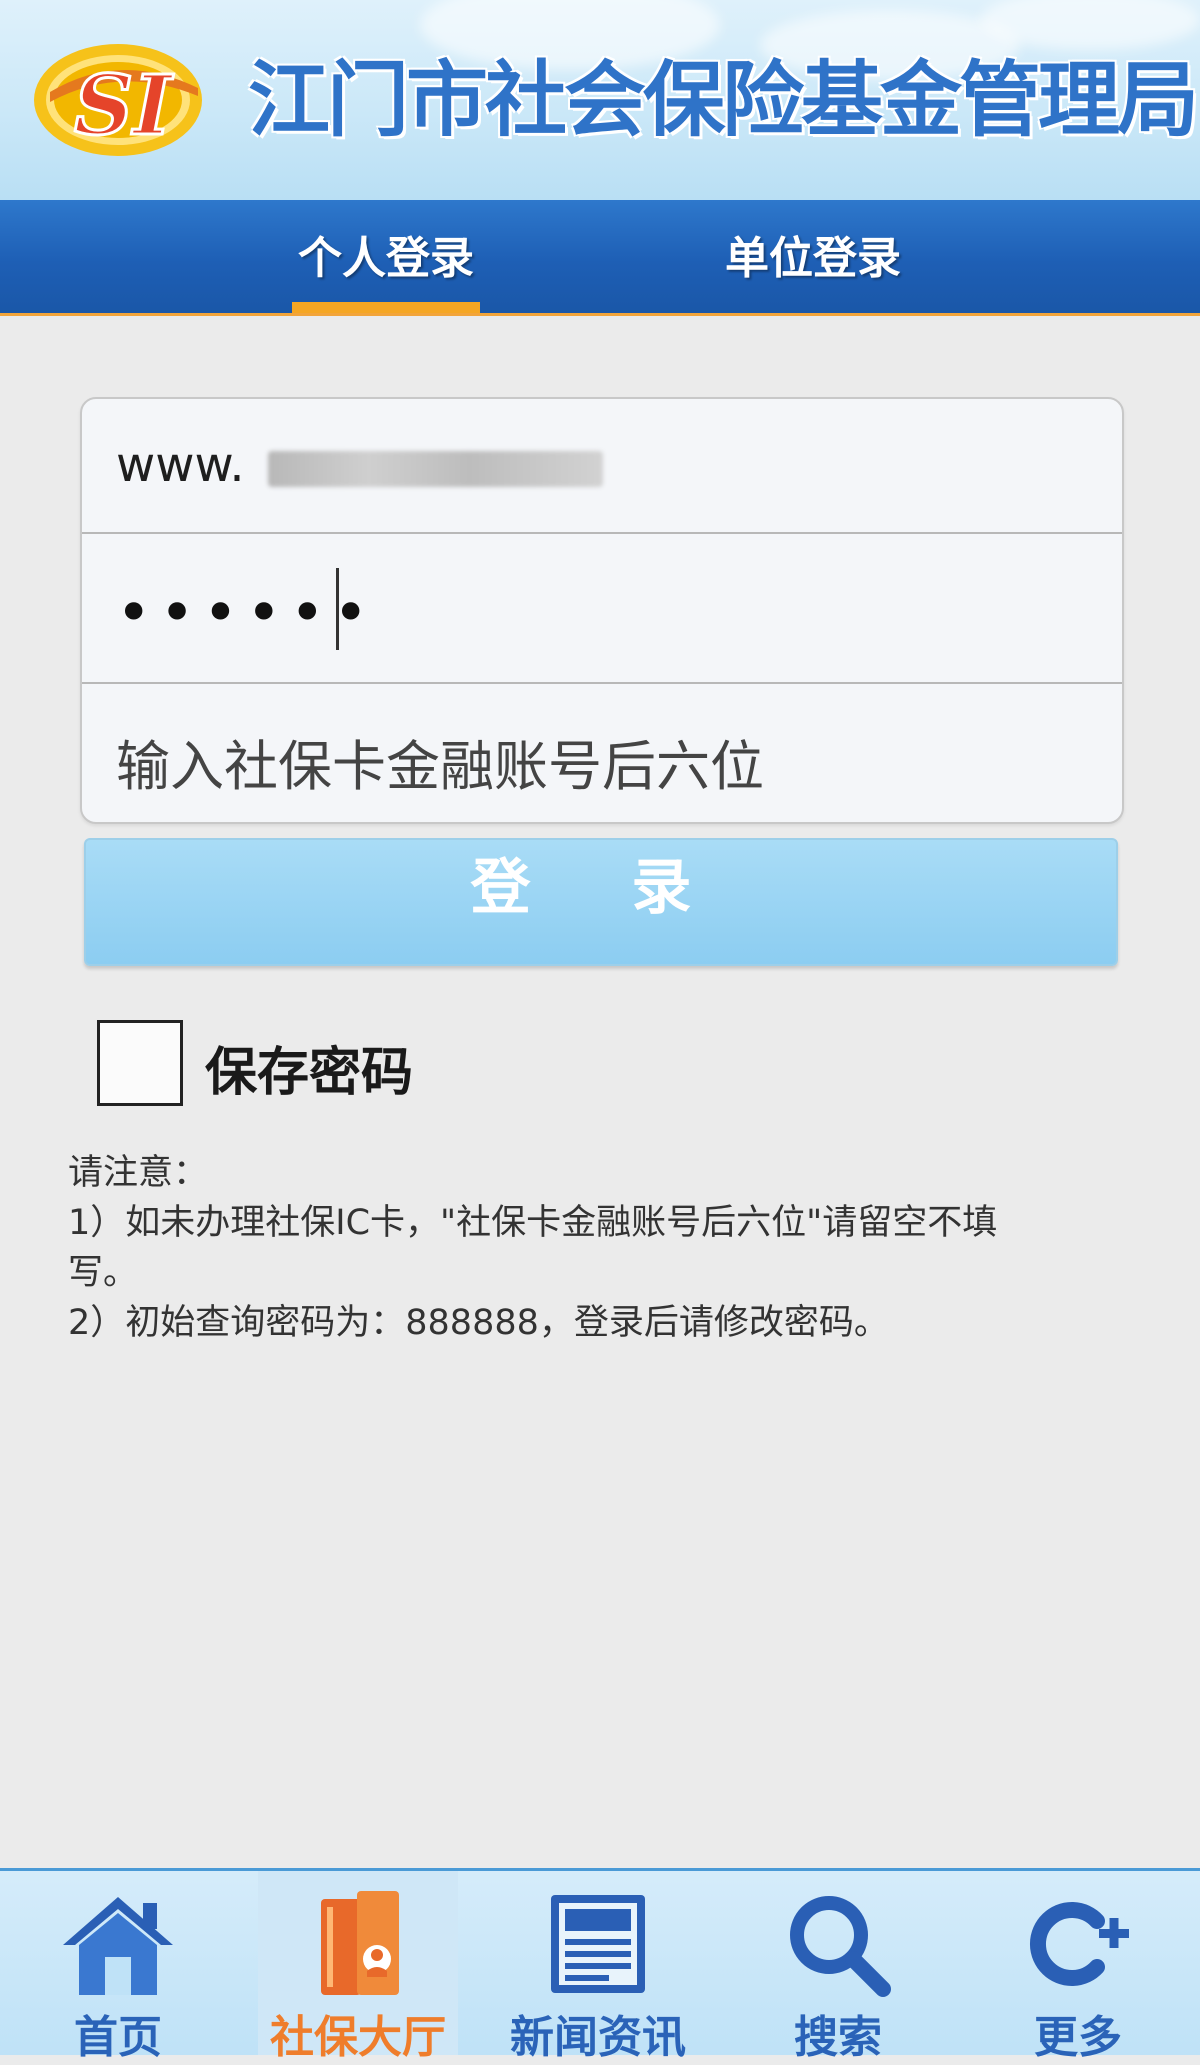 This screenshot has height=2065, width=1200. What do you see at coordinates (118, 2037) in the screenshot?
I see `nav-home-label: 首页` at bounding box center [118, 2037].